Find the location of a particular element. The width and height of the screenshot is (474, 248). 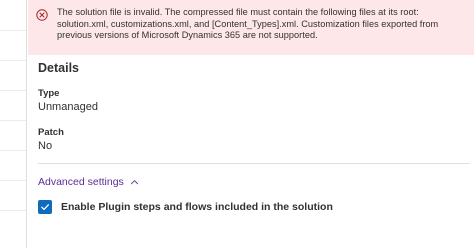

advanced-settings-toggle: Advanced settings is located at coordinates (88, 182).